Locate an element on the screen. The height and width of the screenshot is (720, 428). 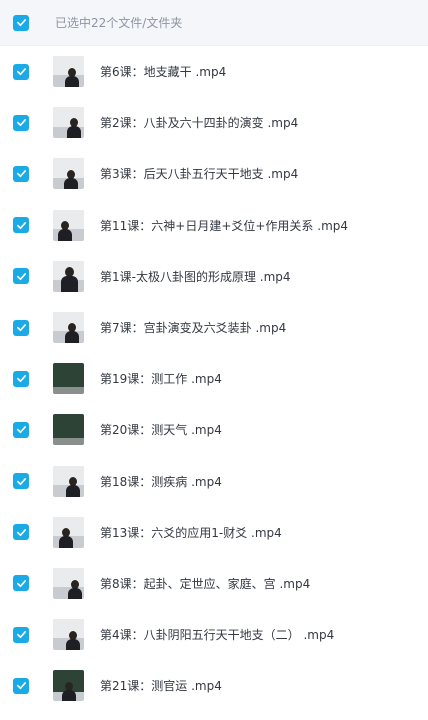
file-name: 第20课：测天气 .mp4 is located at coordinates (161, 430).